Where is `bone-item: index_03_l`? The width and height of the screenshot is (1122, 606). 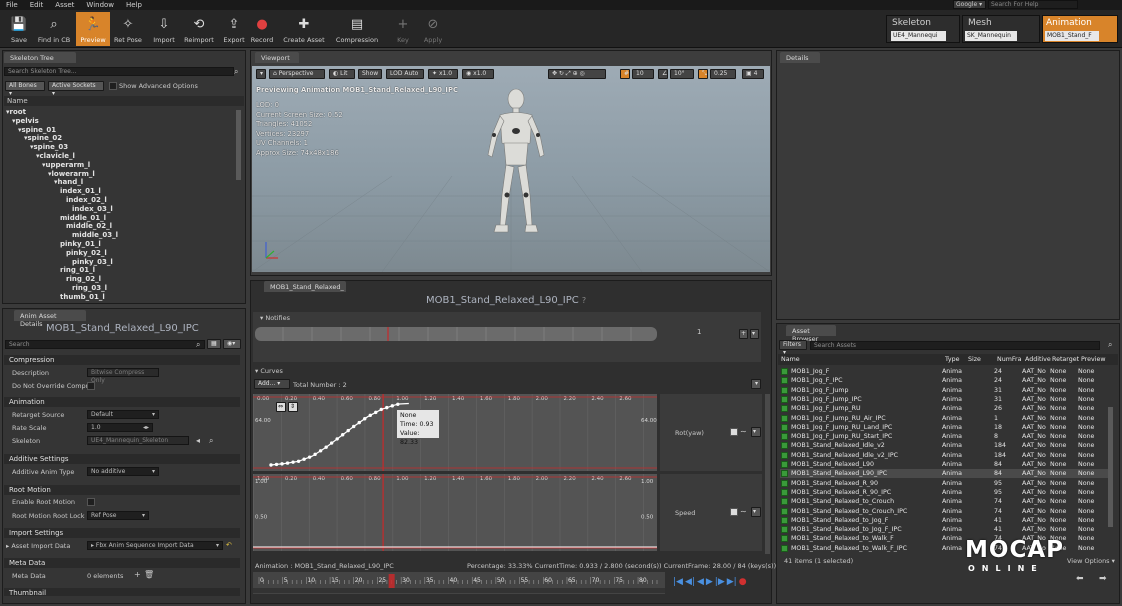 bone-item: index_03_l is located at coordinates (92, 209).